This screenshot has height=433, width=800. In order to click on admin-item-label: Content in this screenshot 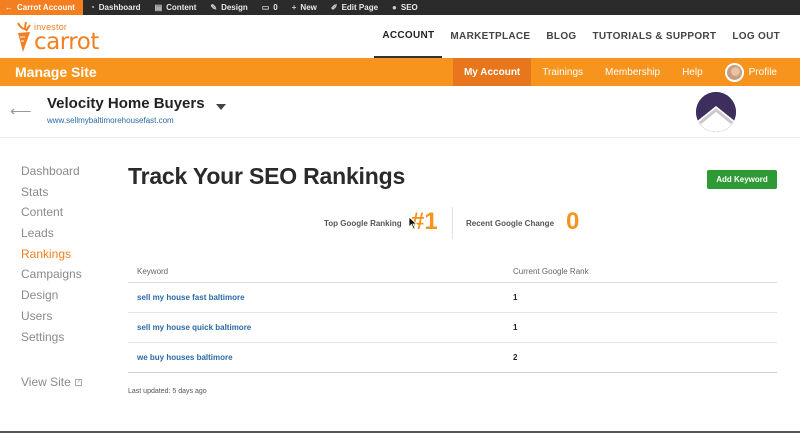, I will do `click(181, 7)`.